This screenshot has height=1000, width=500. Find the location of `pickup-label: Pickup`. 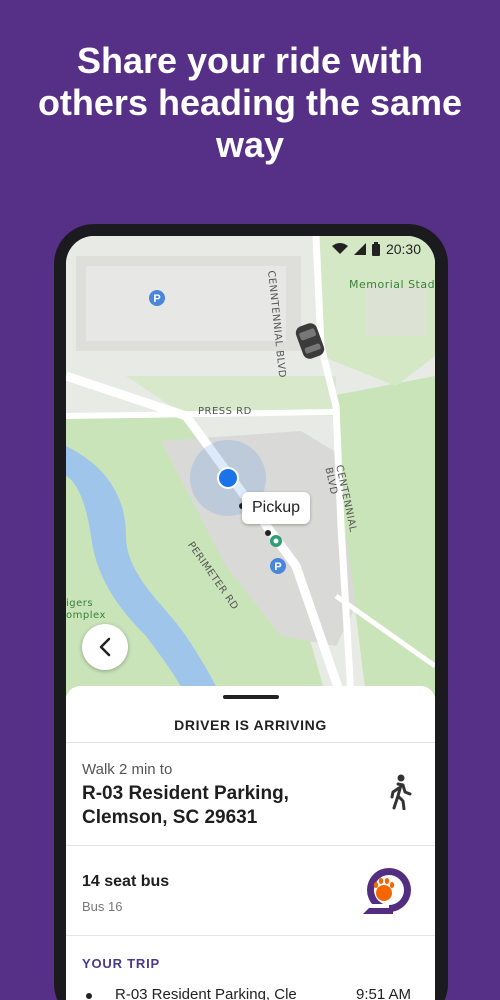

pickup-label: Pickup is located at coordinates (276, 508).